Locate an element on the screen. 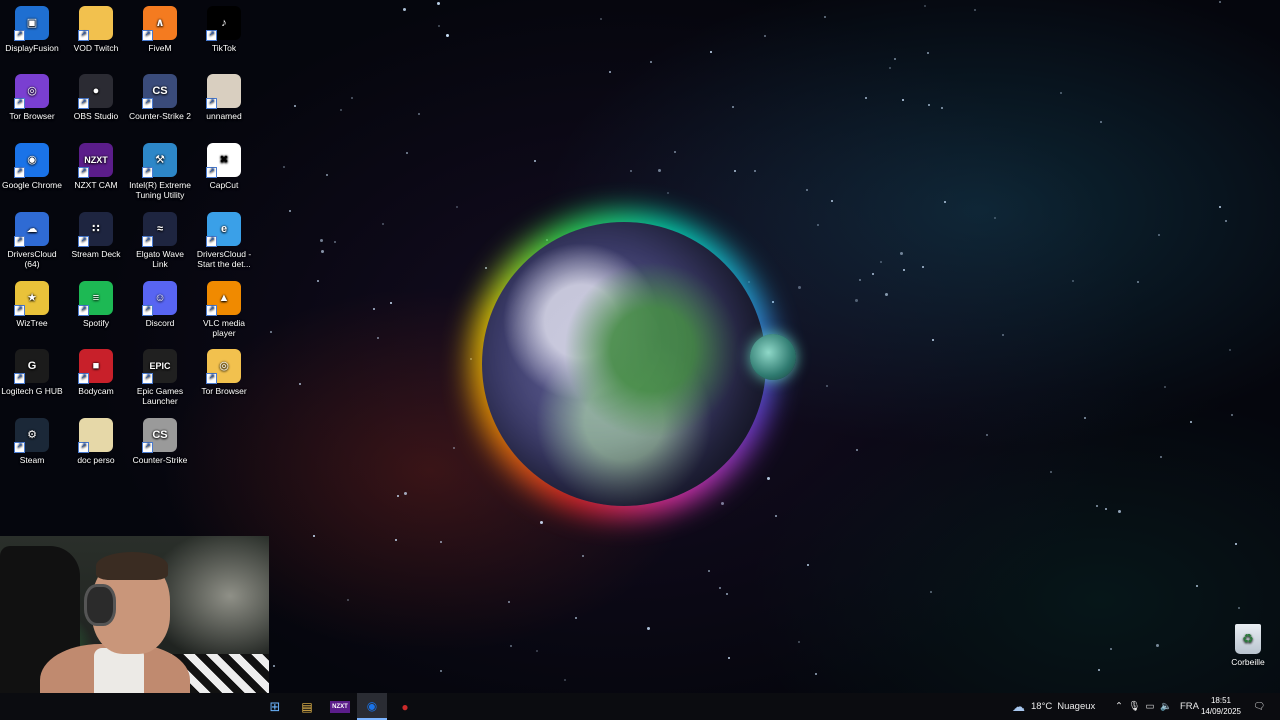  desktop-icon-vlc: ▲ ↗ VLC media player is located at coordinates (224, 309).